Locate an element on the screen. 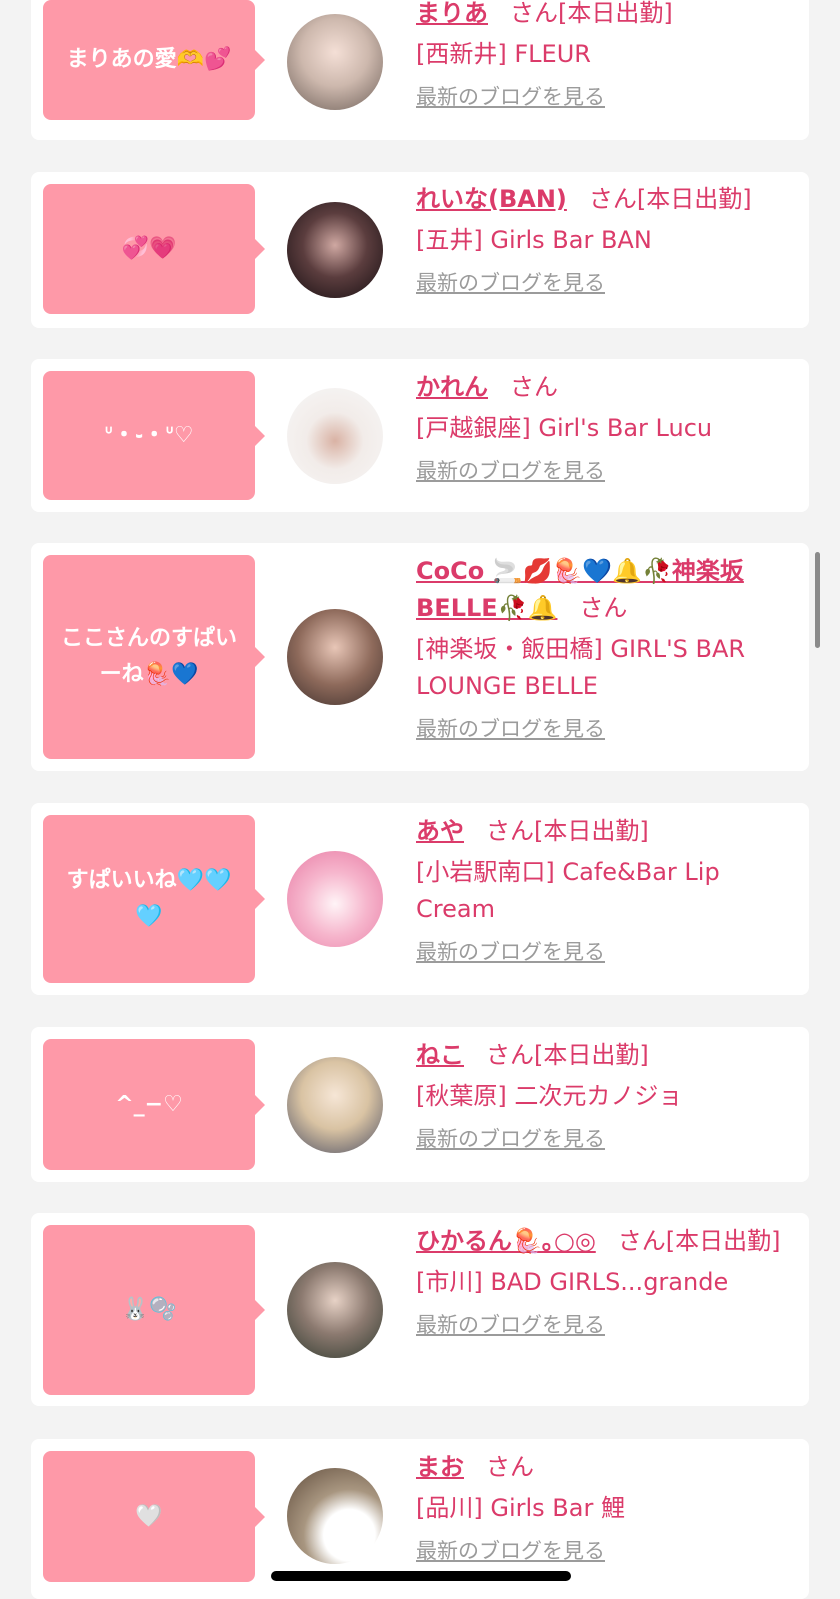  shop-label: [神楽坂・飯田橋] GIRL'S BAR LOUNGE BELLE is located at coordinates (581, 667).